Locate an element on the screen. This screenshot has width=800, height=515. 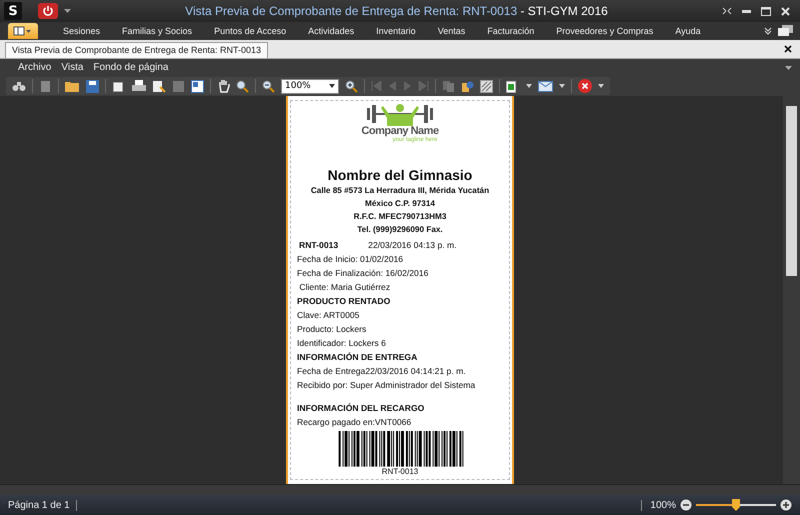
hand-icon is located at coordinates (223, 86).